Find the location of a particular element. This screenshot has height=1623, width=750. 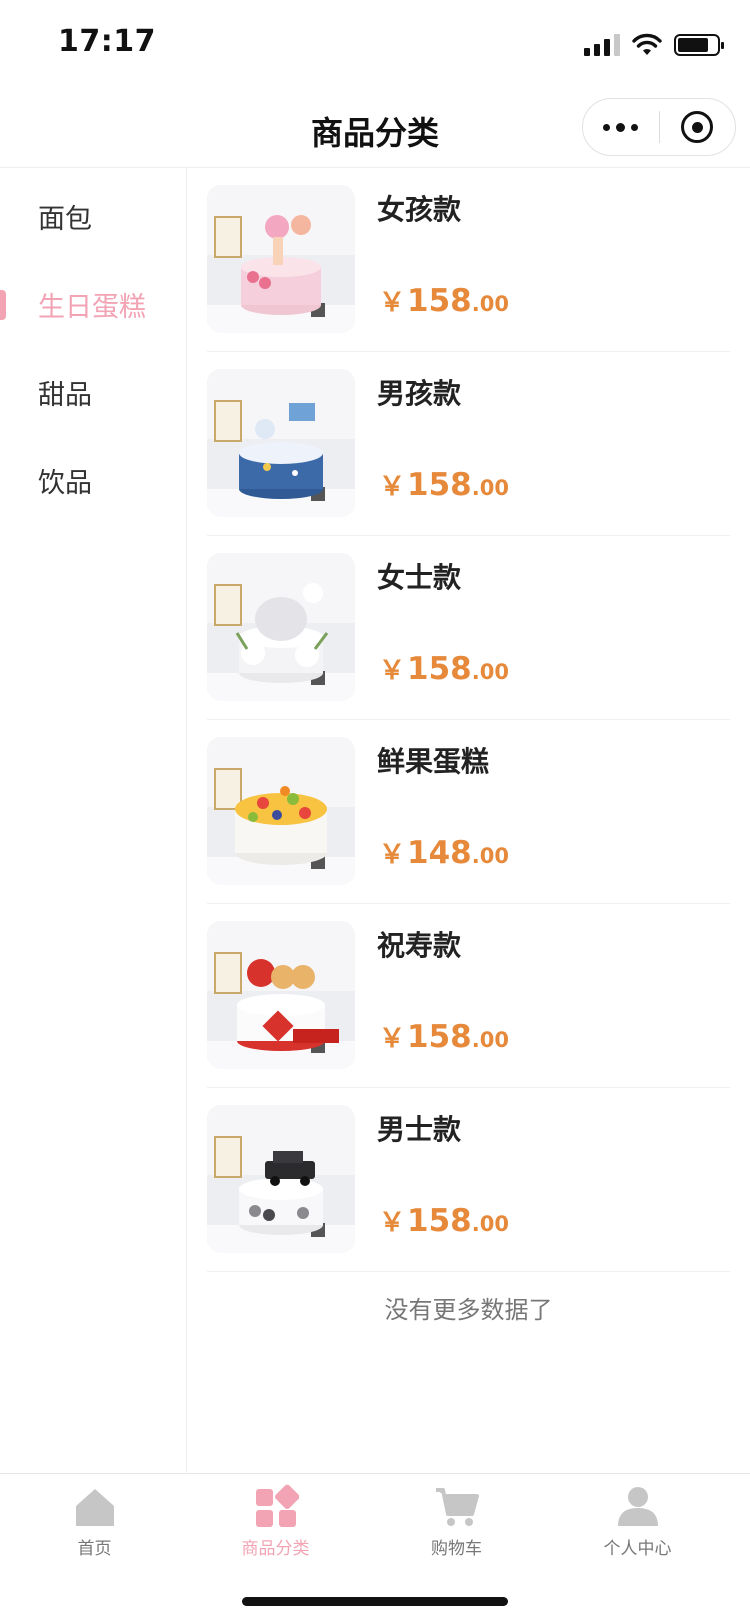

sidebar-item-label: 饮品 is located at coordinates (65, 483).